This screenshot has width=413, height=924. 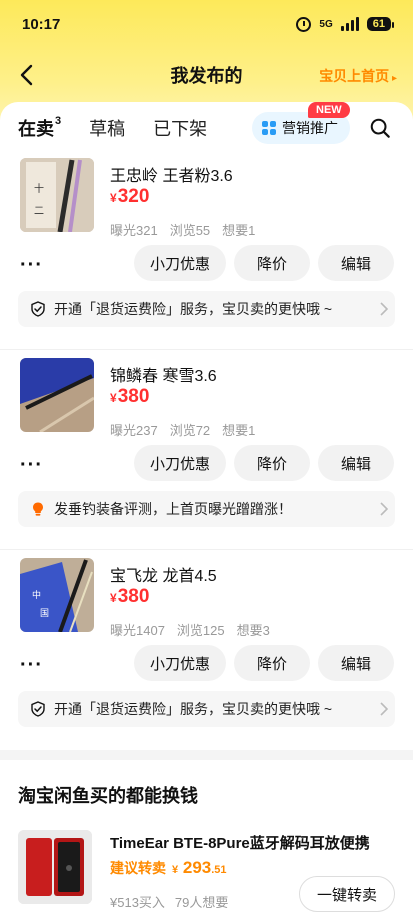 What do you see at coordinates (206, 24) in the screenshot?
I see `status-bar: 10:17 5G 61` at bounding box center [206, 24].